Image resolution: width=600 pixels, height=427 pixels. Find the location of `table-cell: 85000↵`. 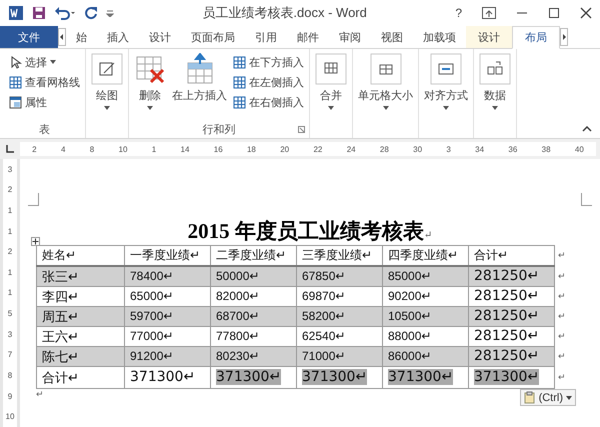

table-cell: 85000↵ is located at coordinates (425, 276).